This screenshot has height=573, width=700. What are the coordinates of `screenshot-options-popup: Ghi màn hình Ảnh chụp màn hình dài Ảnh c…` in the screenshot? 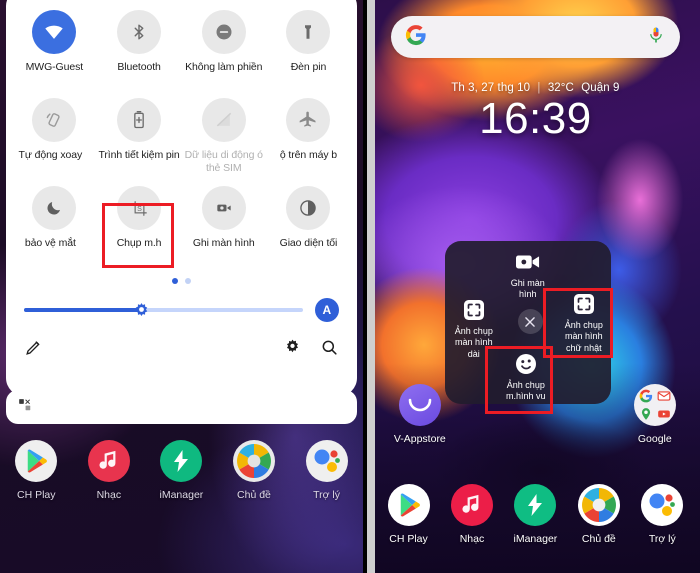 It's located at (527, 322).